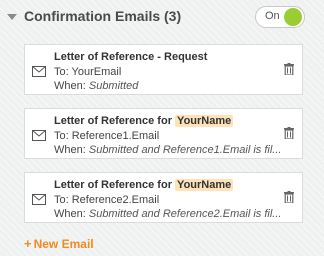  I want to click on section-title: Confirmation Emails (3), so click(103, 16).